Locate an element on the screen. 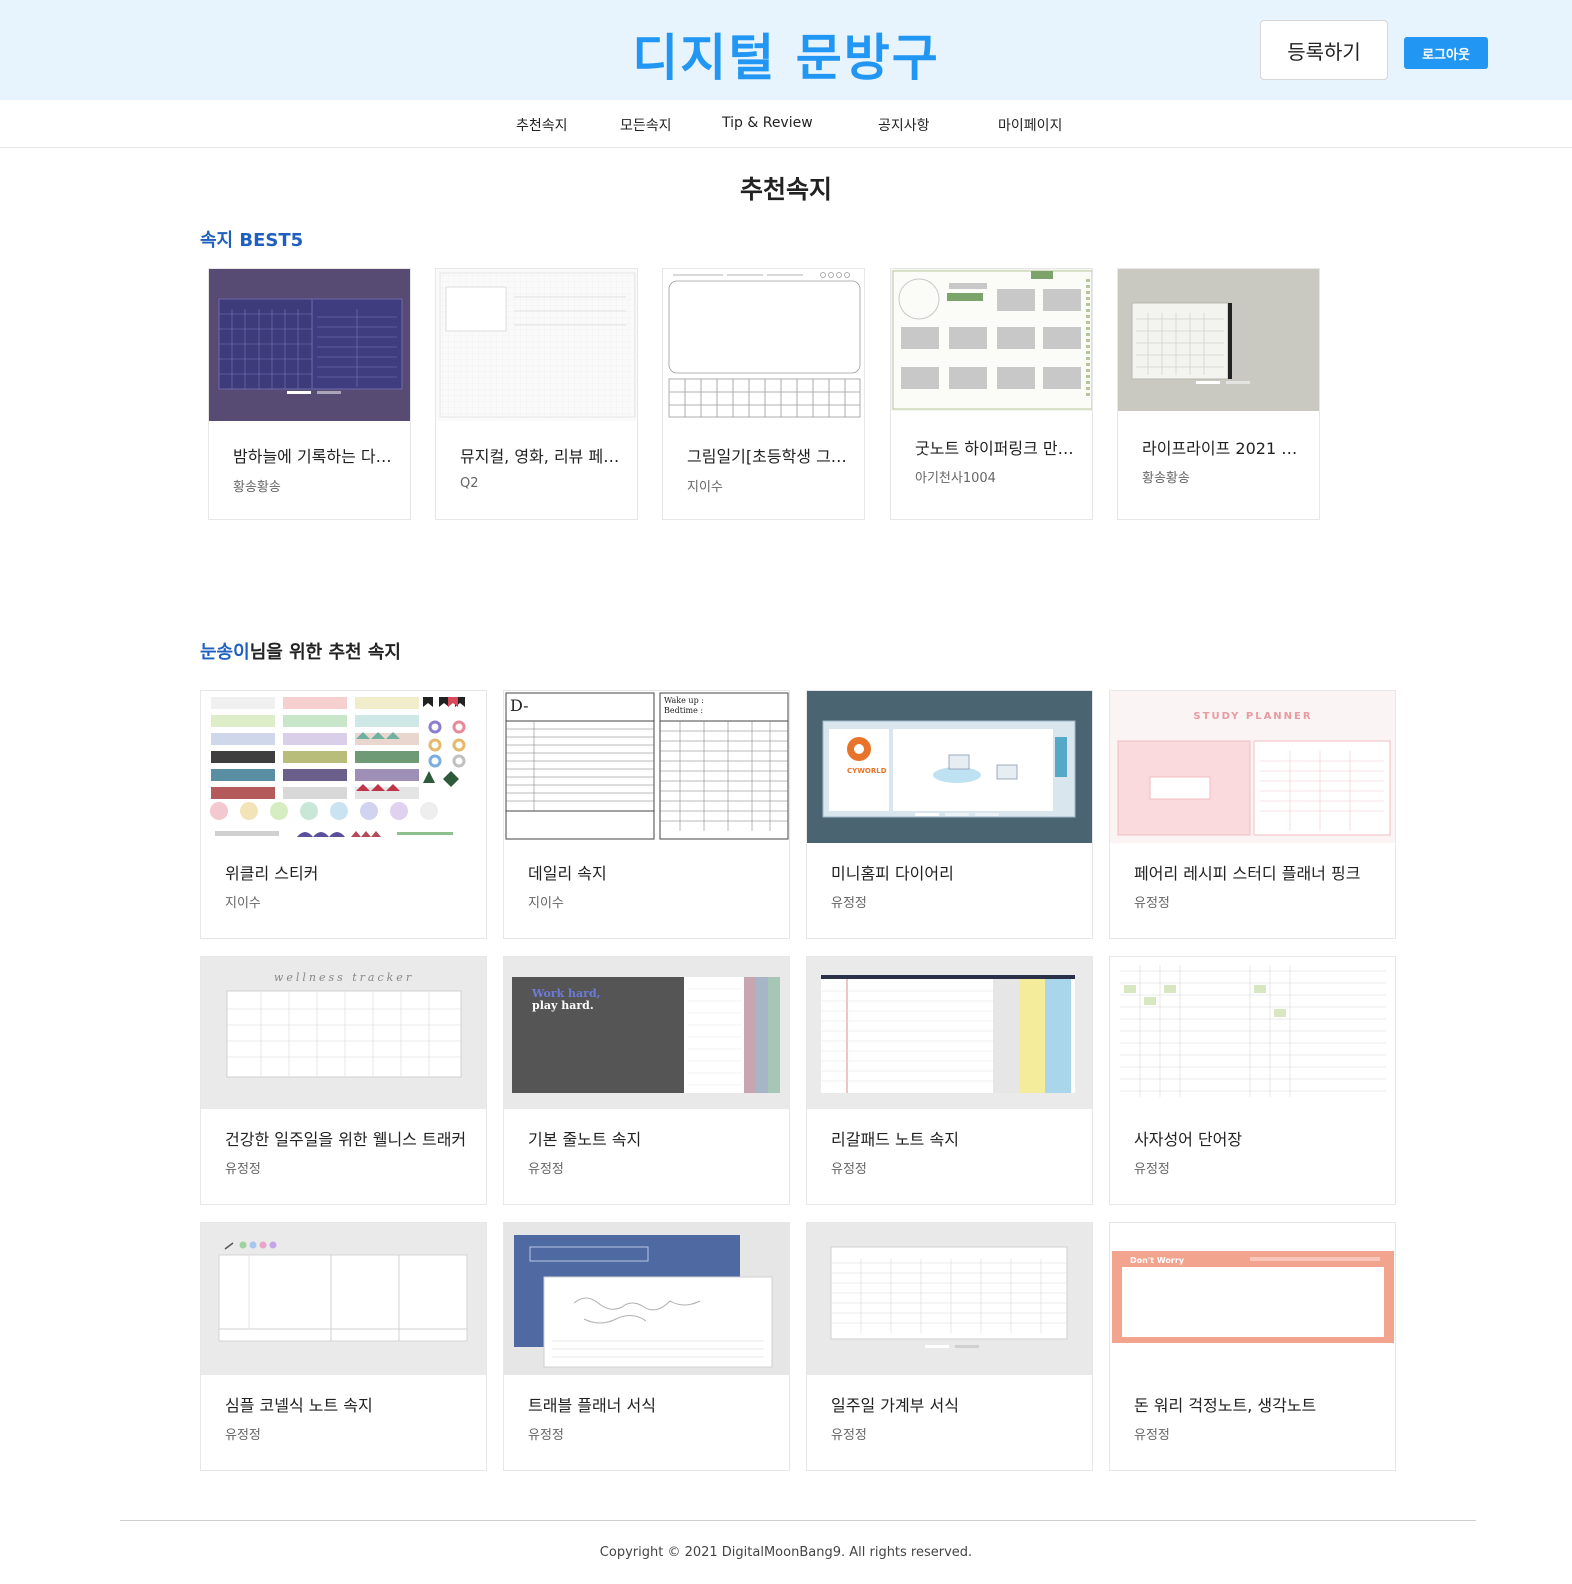 The height and width of the screenshot is (1584, 1572). reco-card: Work hard, play hard. 기본 줄노트 속지 유정정 is located at coordinates (646, 1080).